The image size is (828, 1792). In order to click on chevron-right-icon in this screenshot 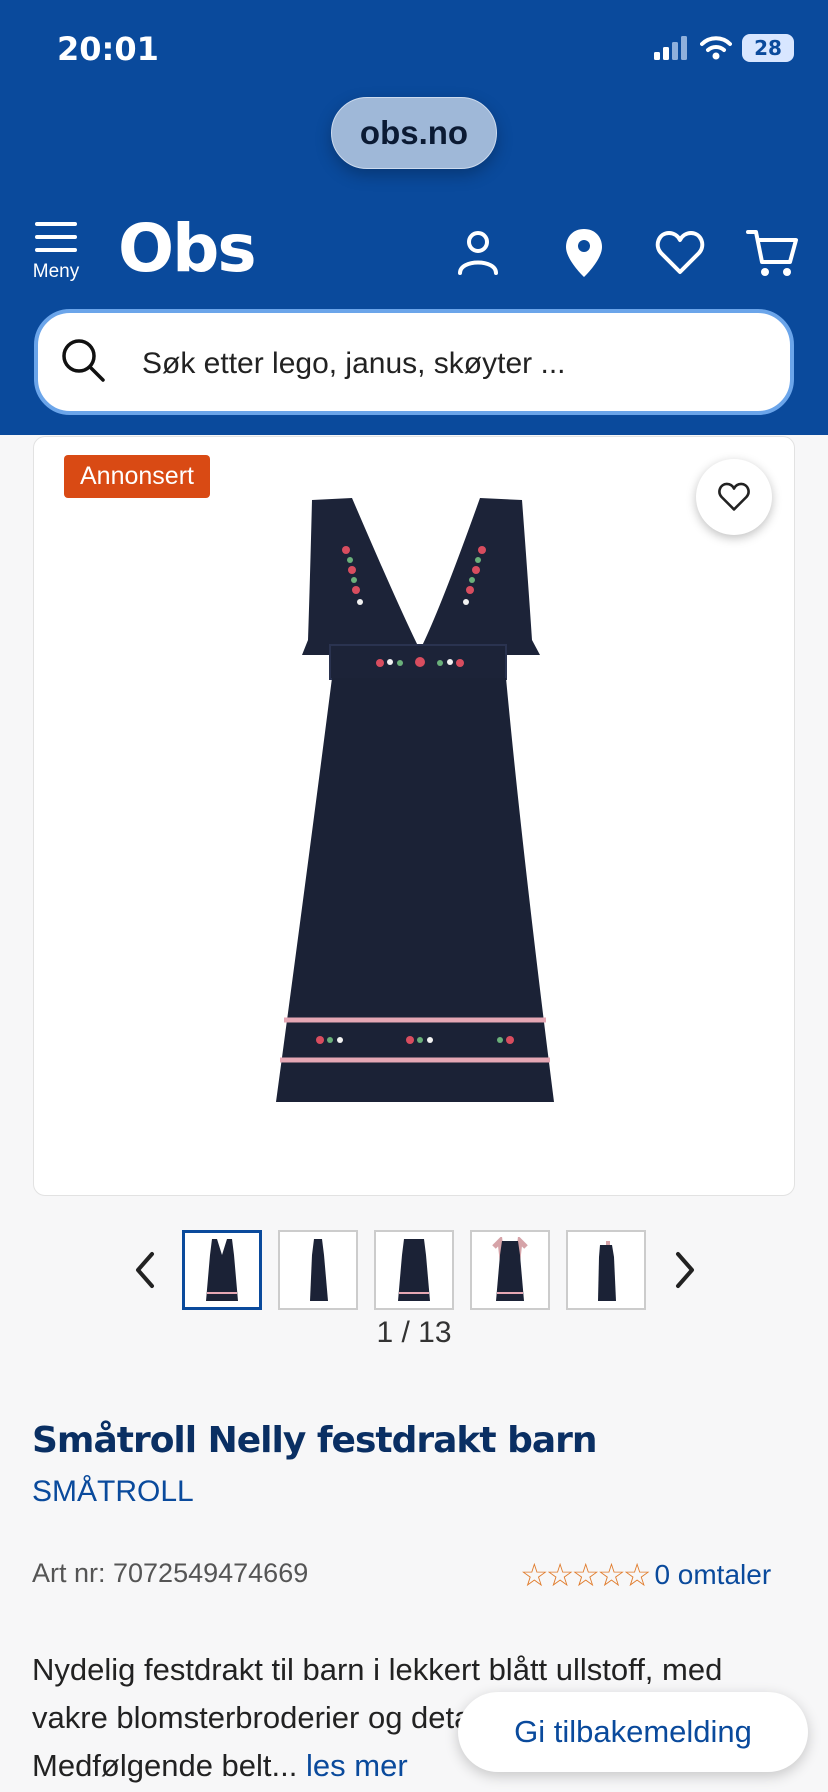, I will do `click(685, 1270)`.